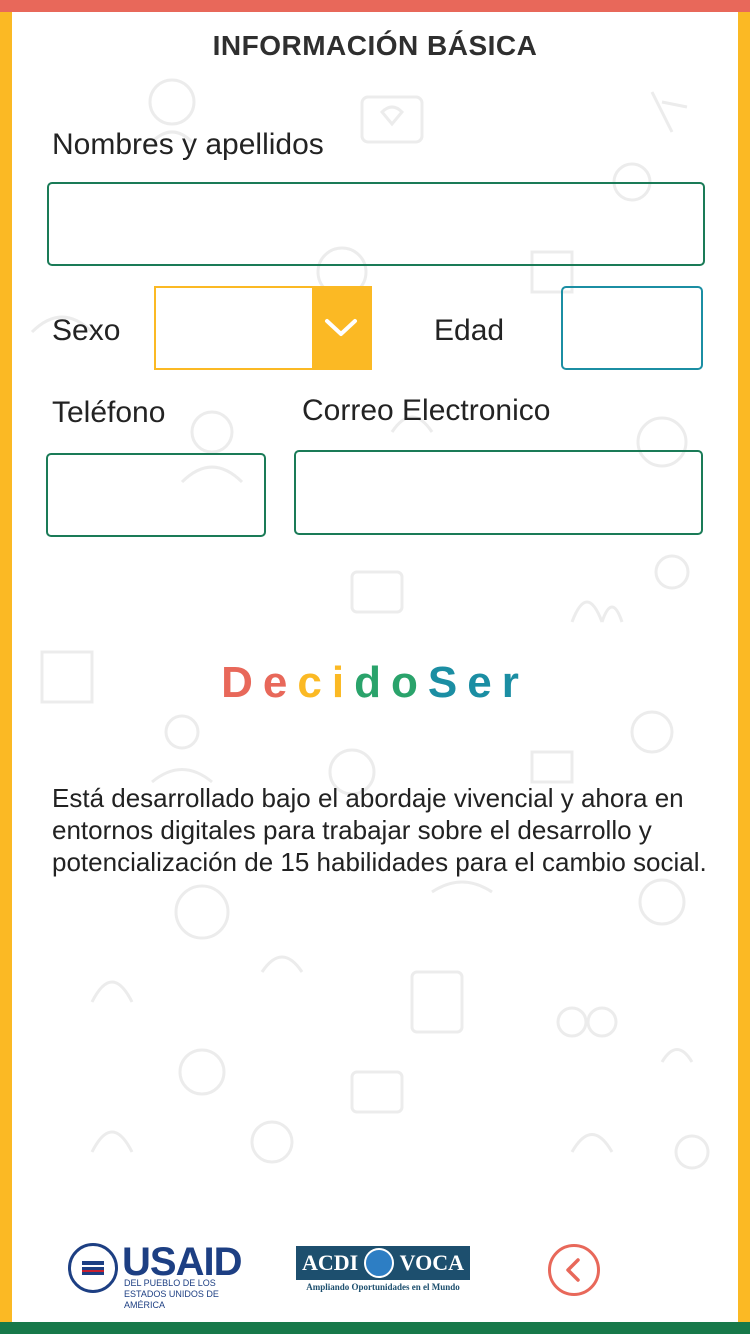 This screenshot has width=750, height=1334. Describe the element at coordinates (372, 682) in the screenshot. I see `logo-letter: d` at that location.